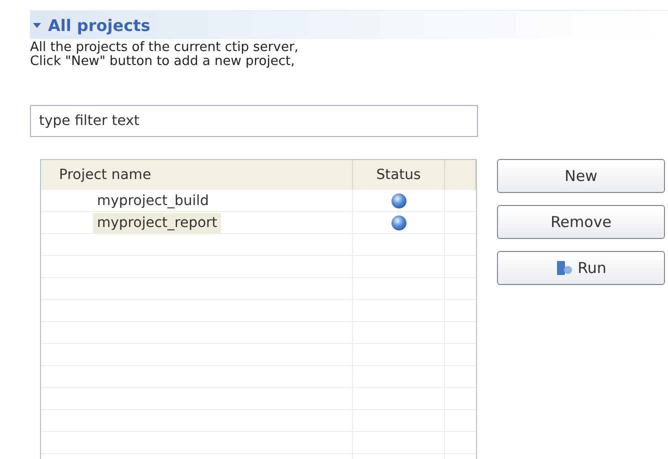  What do you see at coordinates (99, 25) in the screenshot?
I see `section-title: All projects` at bounding box center [99, 25].